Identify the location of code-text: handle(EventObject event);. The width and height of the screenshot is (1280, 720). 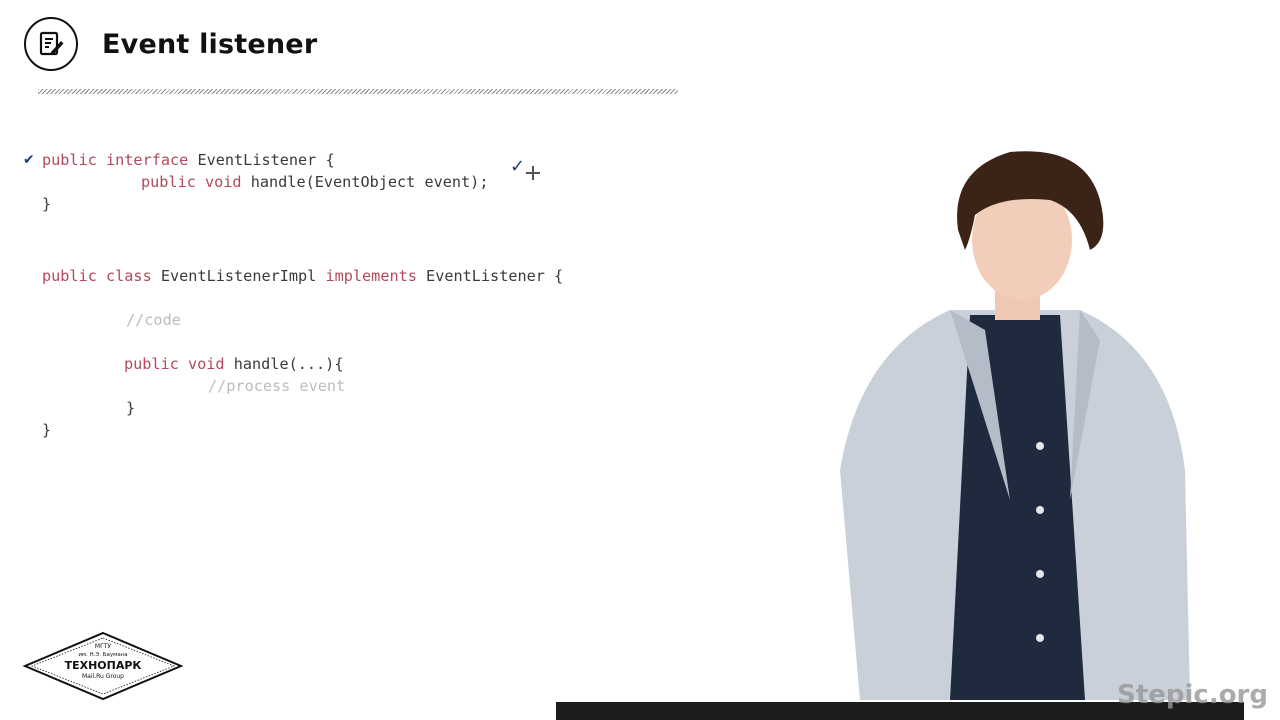
(365, 182).